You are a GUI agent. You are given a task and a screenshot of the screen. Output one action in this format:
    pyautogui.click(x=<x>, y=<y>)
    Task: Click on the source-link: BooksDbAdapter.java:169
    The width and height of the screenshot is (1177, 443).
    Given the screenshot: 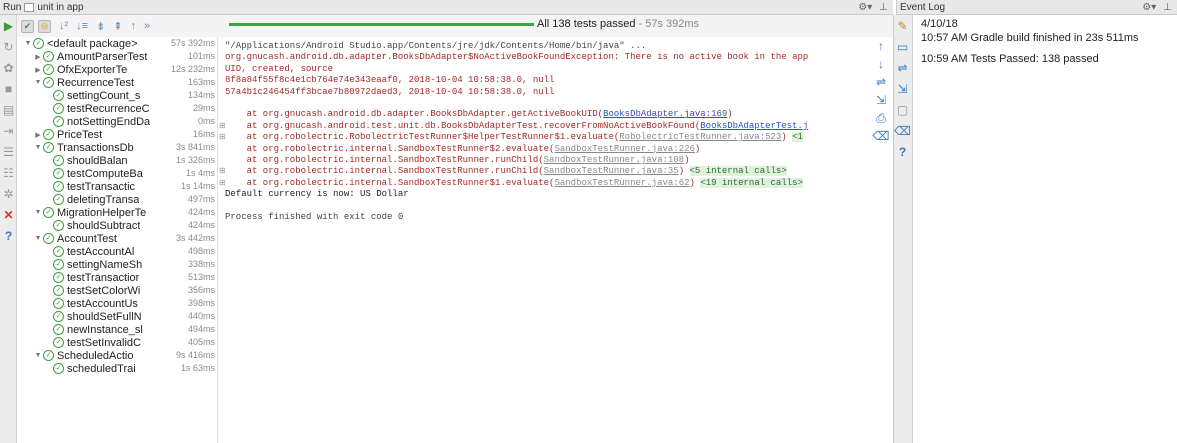 What is the action you would take?
    pyautogui.click(x=665, y=114)
    